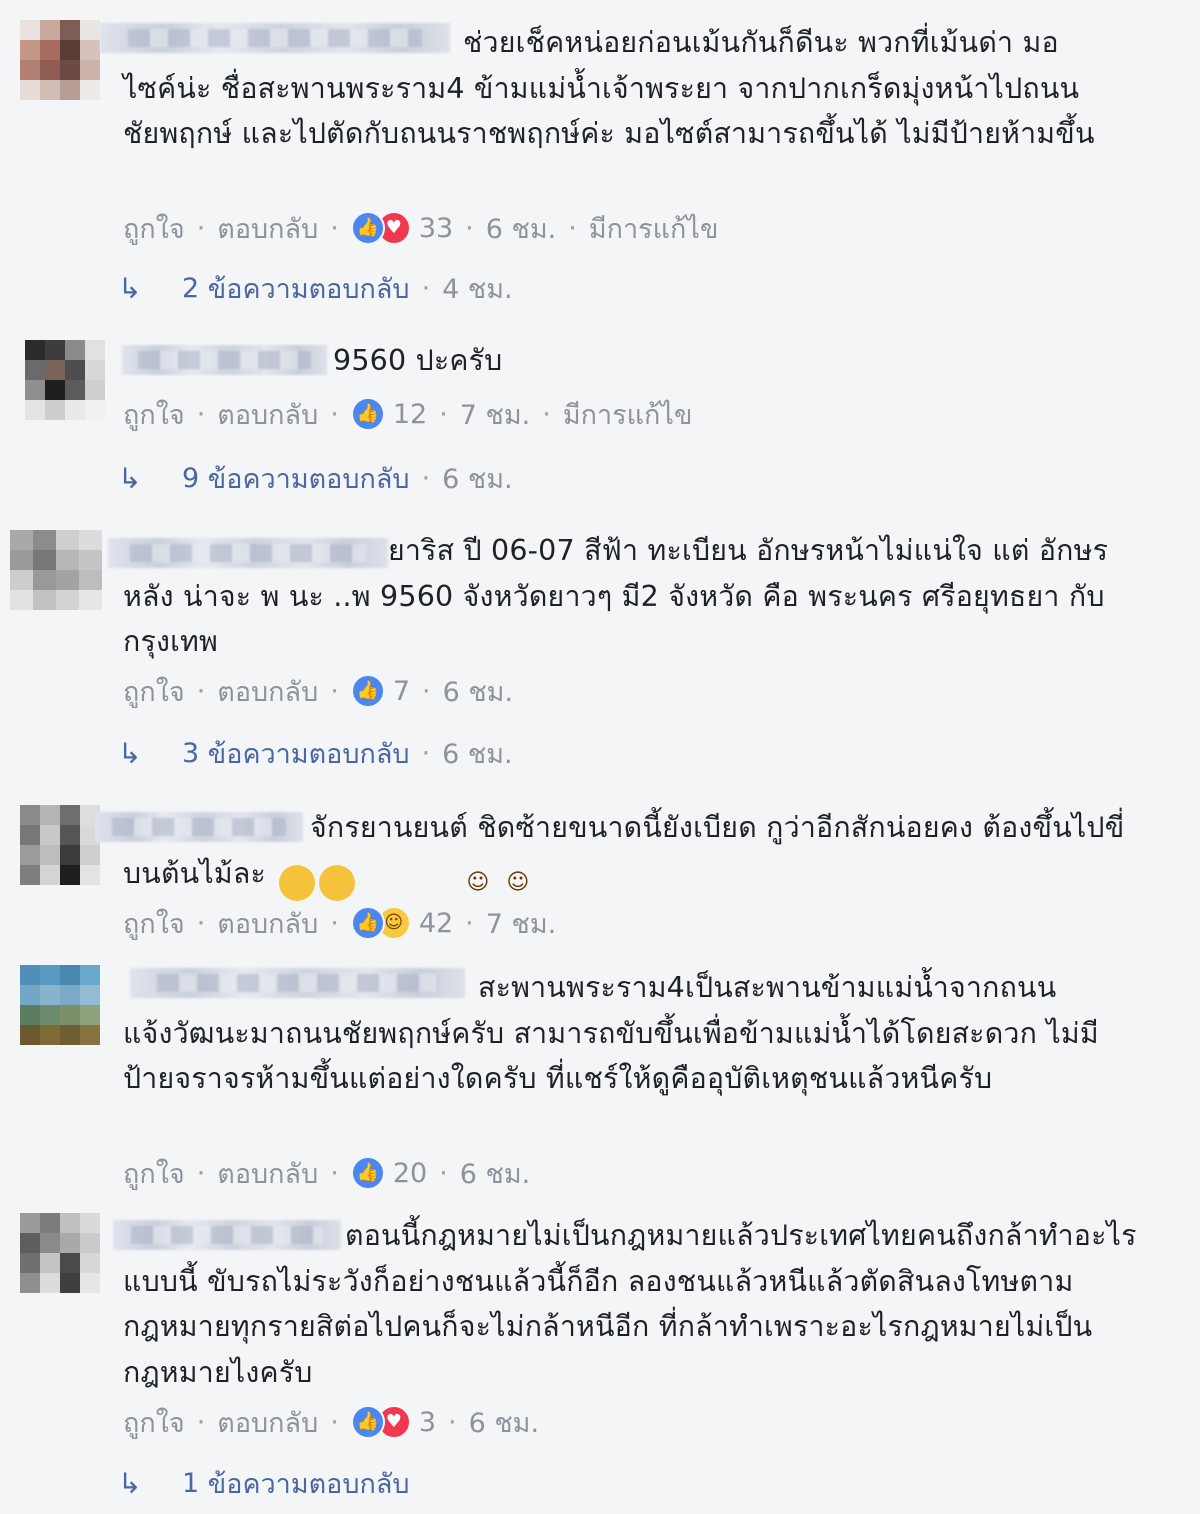  I want to click on comment-actions: ถูกใจ · ตอบกลับ · 👍 7 · 6 ชม., so click(318, 691).